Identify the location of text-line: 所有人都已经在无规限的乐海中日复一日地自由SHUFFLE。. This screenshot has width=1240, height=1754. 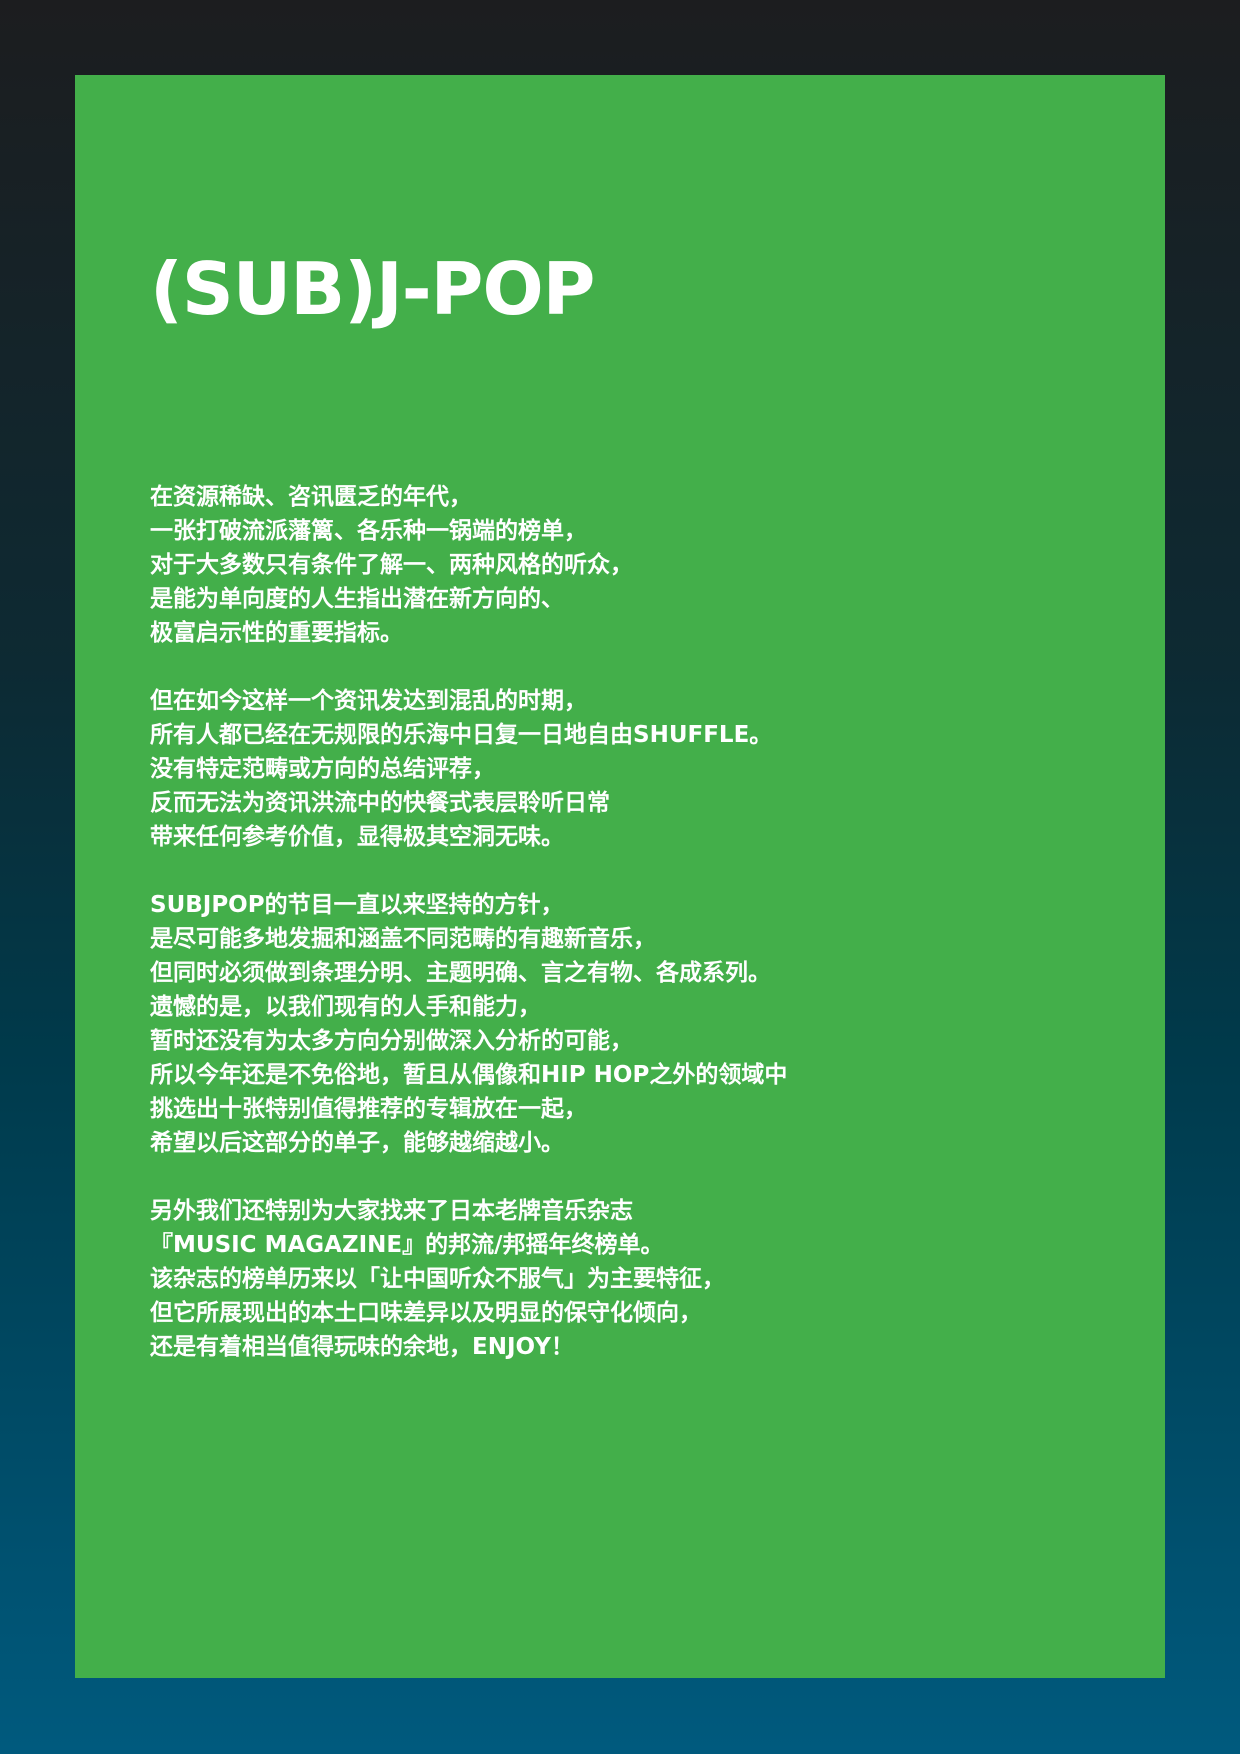
(461, 735).